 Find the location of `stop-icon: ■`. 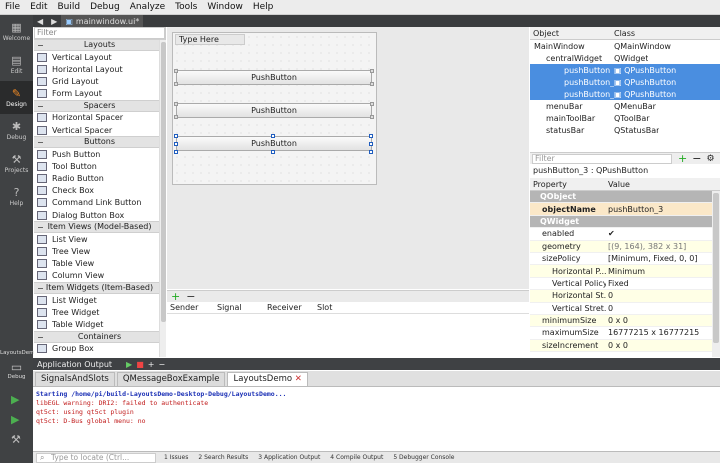

stop-icon: ■ is located at coordinates (142, 364).